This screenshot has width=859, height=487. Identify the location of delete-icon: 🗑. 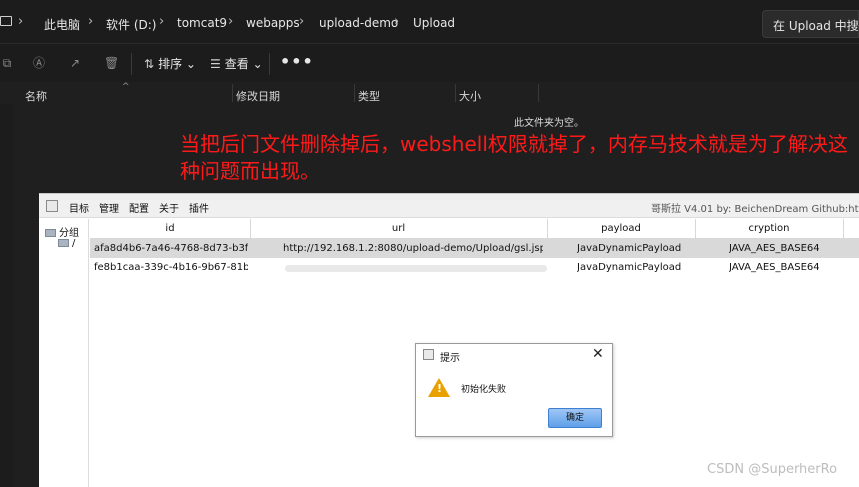
(111, 63).